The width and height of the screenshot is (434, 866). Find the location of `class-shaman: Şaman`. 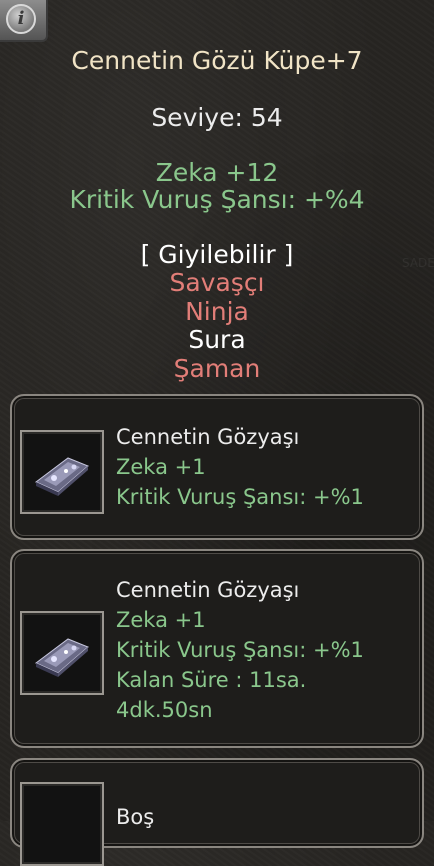

class-shaman: Şaman is located at coordinates (217, 368).